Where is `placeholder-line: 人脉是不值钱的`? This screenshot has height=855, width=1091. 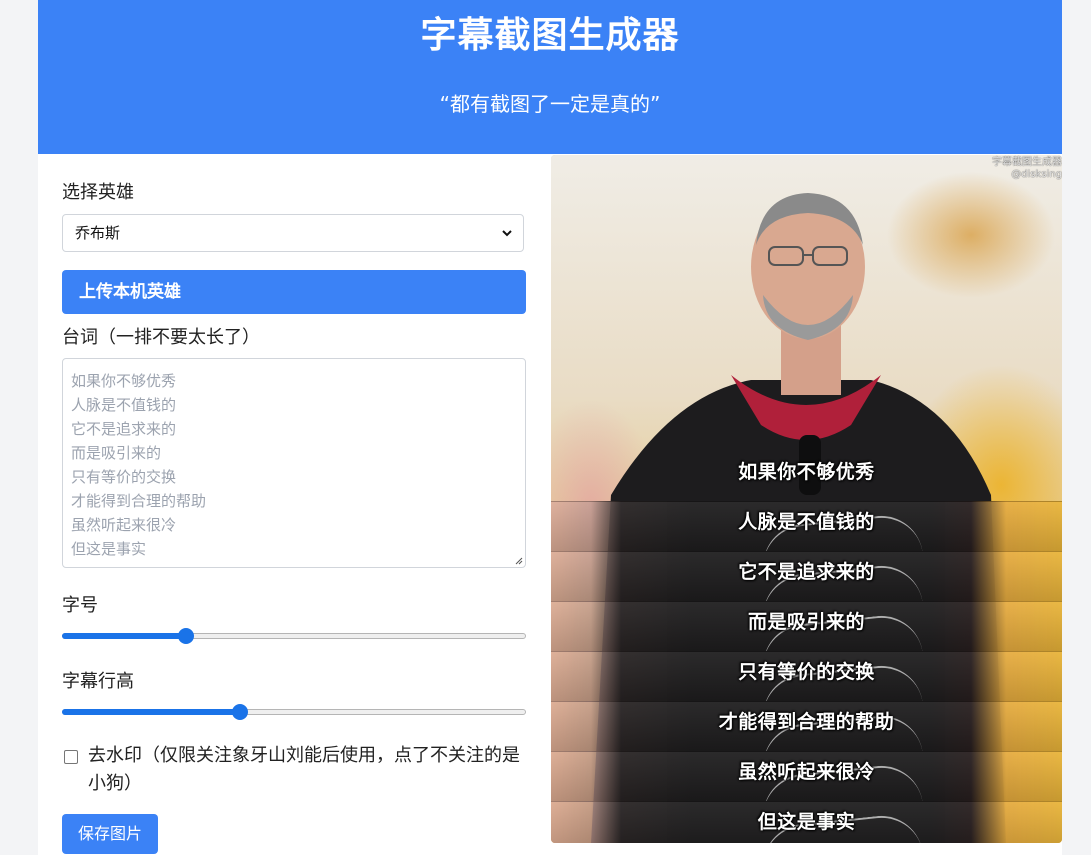 placeholder-line: 人脉是不值钱的 is located at coordinates (124, 405).